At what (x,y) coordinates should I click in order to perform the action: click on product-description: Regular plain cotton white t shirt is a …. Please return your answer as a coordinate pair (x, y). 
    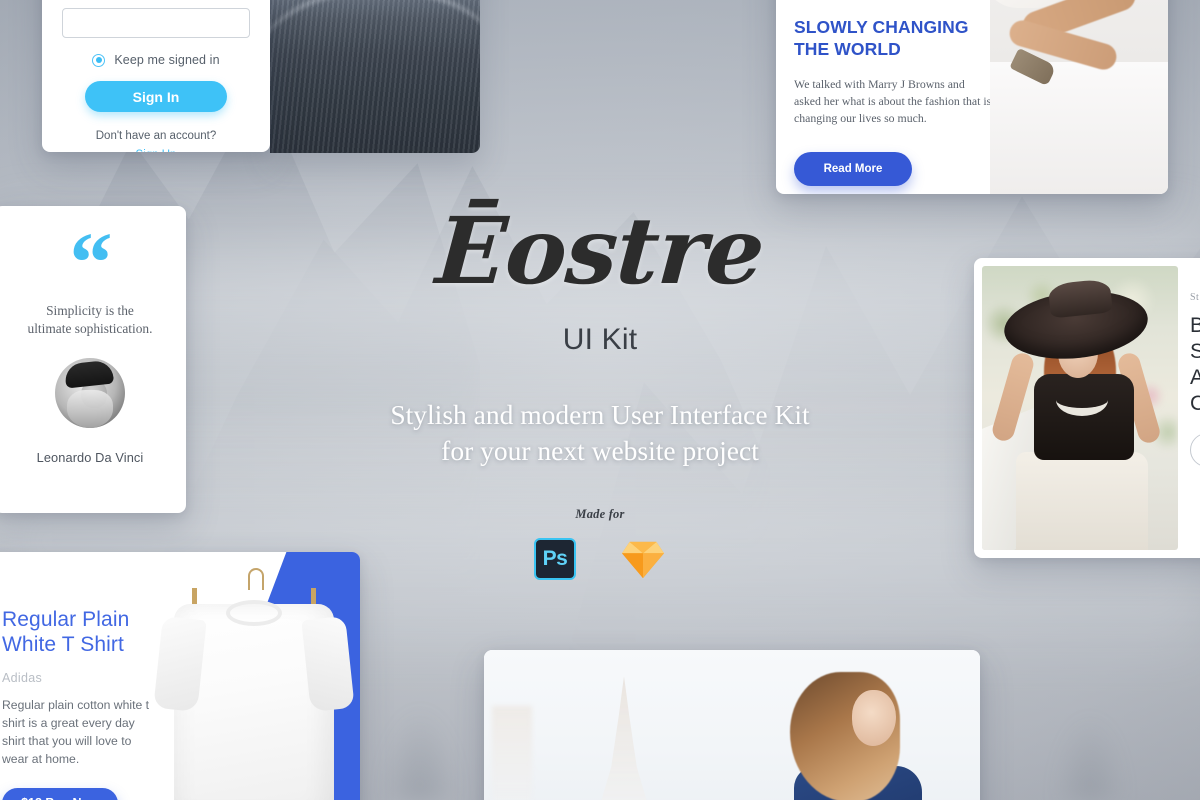
    Looking at the image, I should click on (76, 731).